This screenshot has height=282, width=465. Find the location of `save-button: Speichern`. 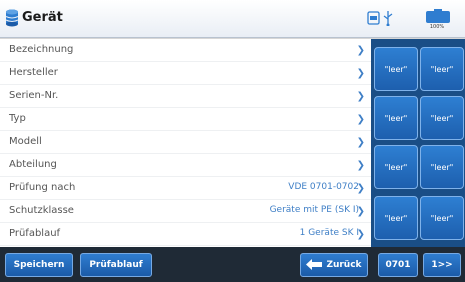

save-button: Speichern is located at coordinates (39, 265).